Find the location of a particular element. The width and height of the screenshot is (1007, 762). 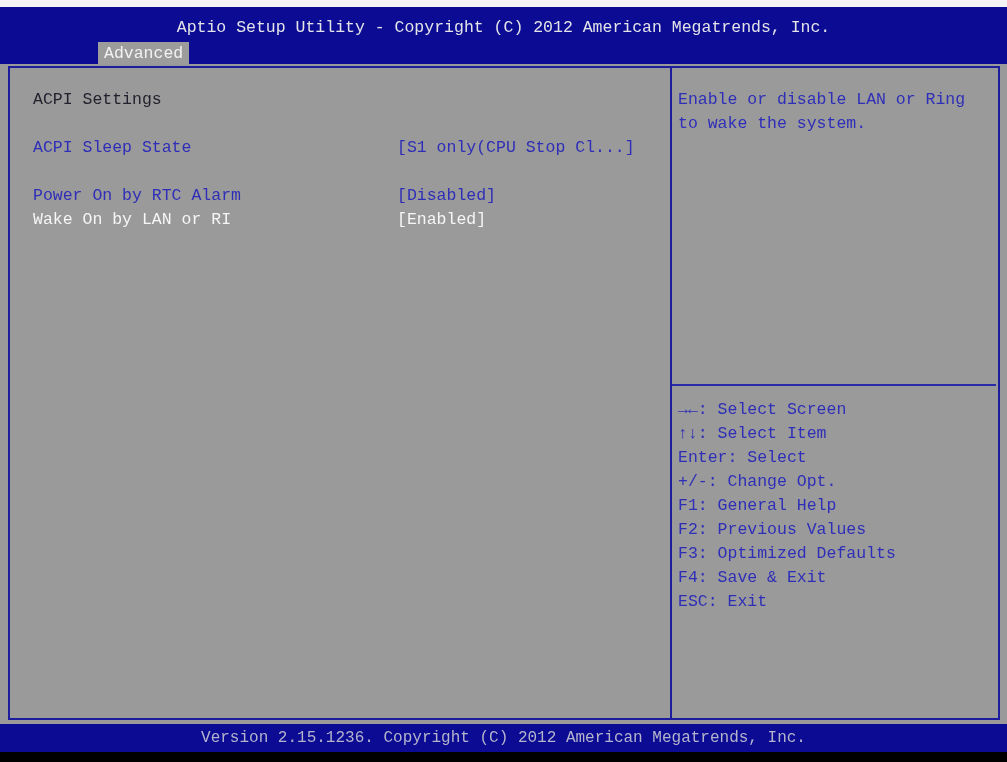

setting-label: ACPI Sleep State is located at coordinates (112, 148).